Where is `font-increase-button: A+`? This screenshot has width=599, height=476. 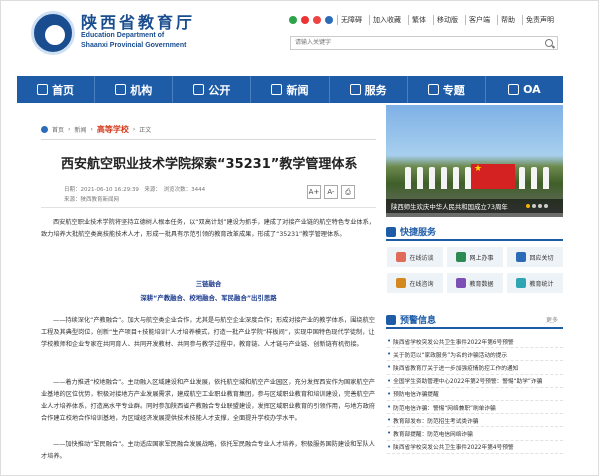 font-increase-button: A+ is located at coordinates (314, 192).